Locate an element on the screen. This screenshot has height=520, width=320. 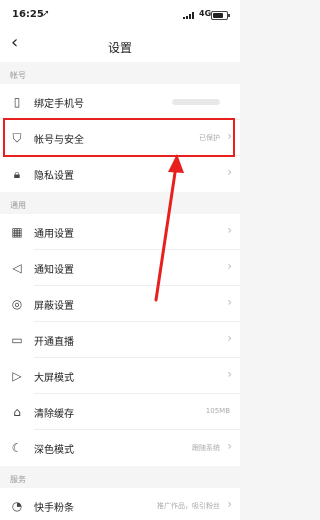
annotation-arrow is located at coordinates (169, 228).